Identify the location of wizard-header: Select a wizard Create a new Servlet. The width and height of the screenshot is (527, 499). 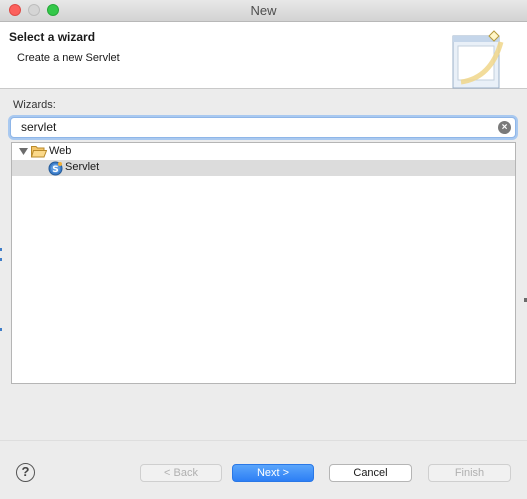
(263, 55).